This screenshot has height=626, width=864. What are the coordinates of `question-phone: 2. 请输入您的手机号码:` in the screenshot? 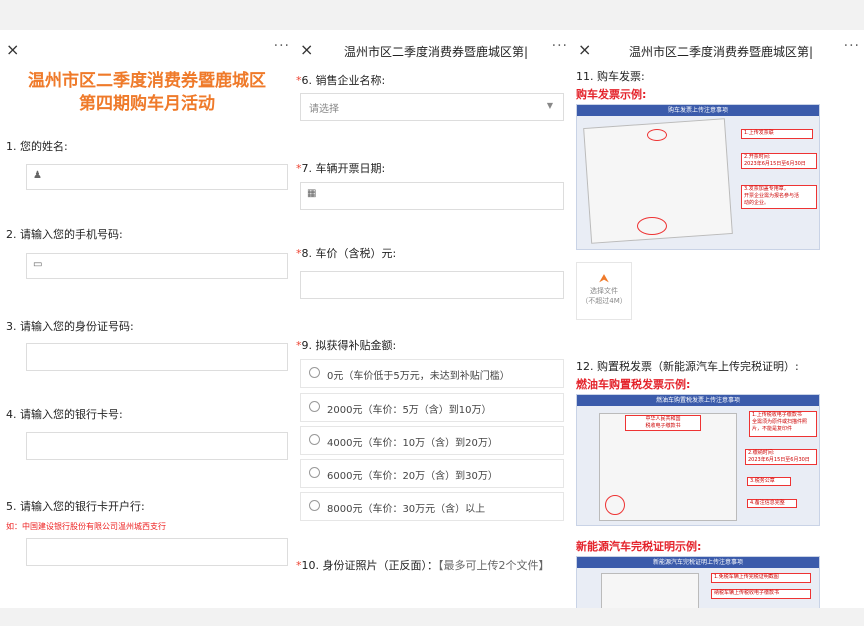 It's located at (64, 234).